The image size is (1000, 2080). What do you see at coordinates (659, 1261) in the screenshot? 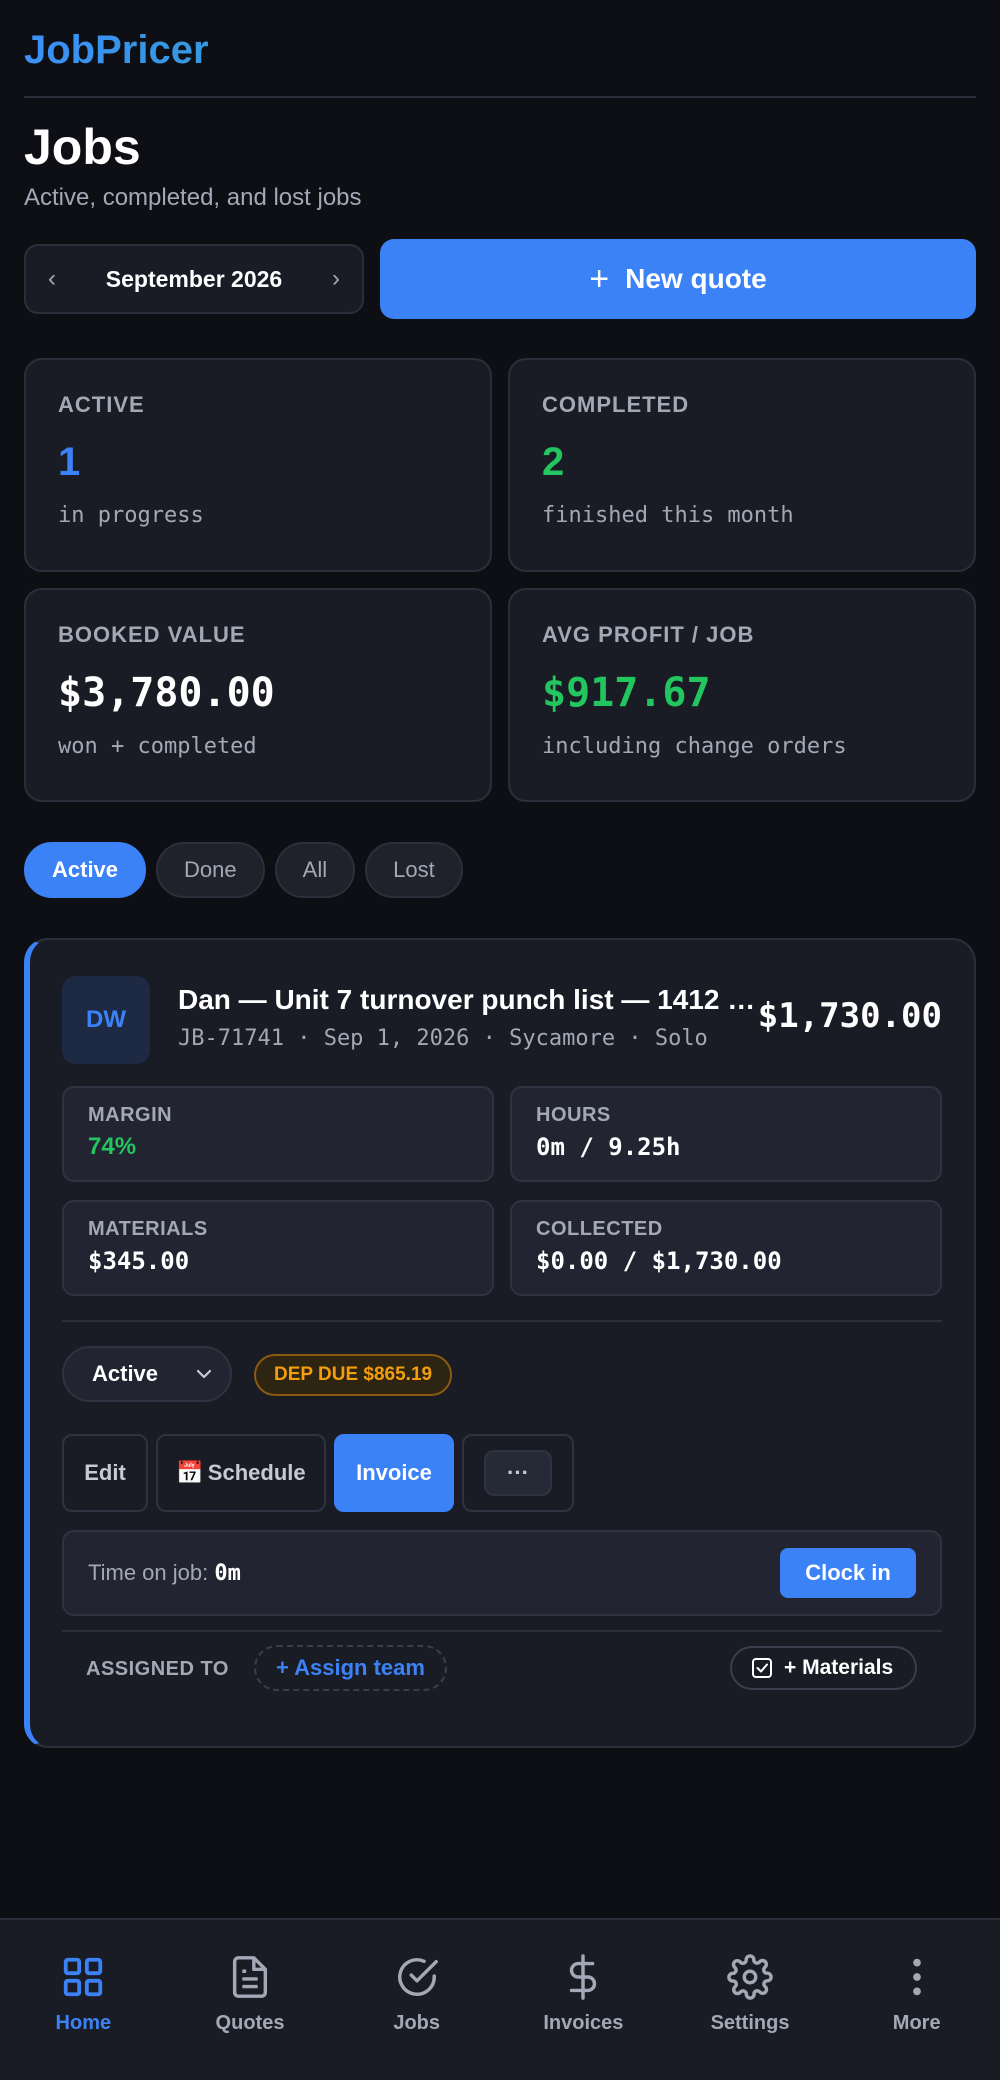
I see `metric-value: $0.00 / $1,730.00` at bounding box center [659, 1261].